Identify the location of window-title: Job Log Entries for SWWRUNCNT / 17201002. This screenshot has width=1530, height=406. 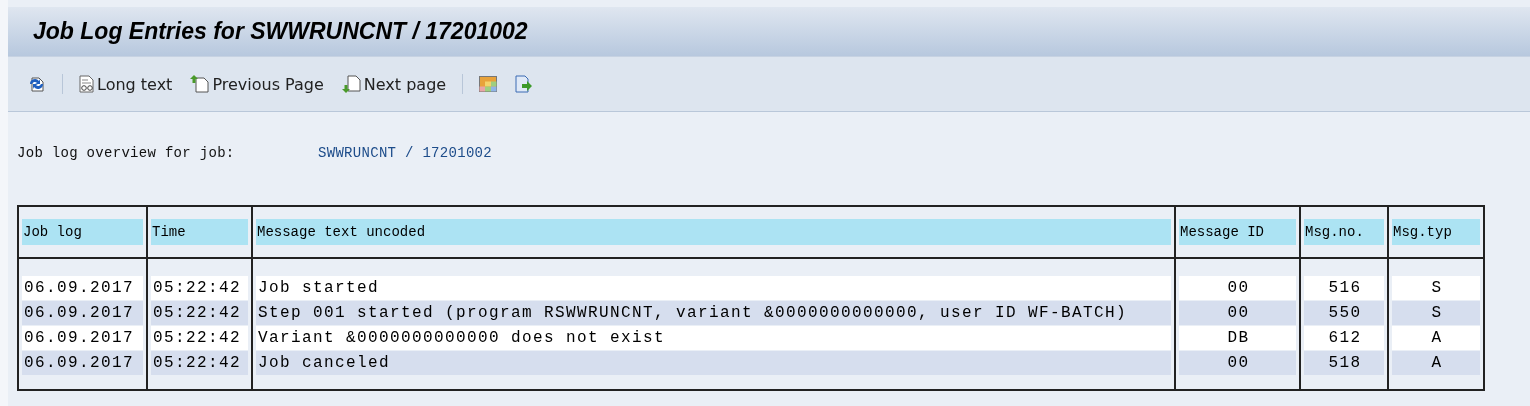
(280, 31).